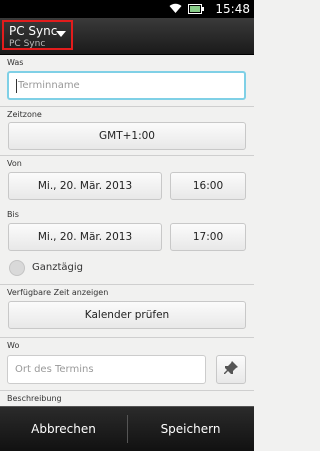  I want to click on save-button: Speichern, so click(190, 429).